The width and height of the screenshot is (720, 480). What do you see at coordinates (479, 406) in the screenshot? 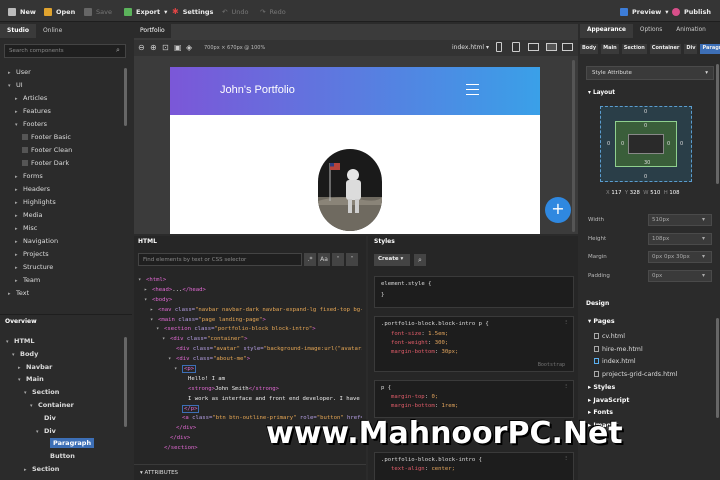
I see `css-declaration: margin-bottom: 1rem;` at bounding box center [479, 406].